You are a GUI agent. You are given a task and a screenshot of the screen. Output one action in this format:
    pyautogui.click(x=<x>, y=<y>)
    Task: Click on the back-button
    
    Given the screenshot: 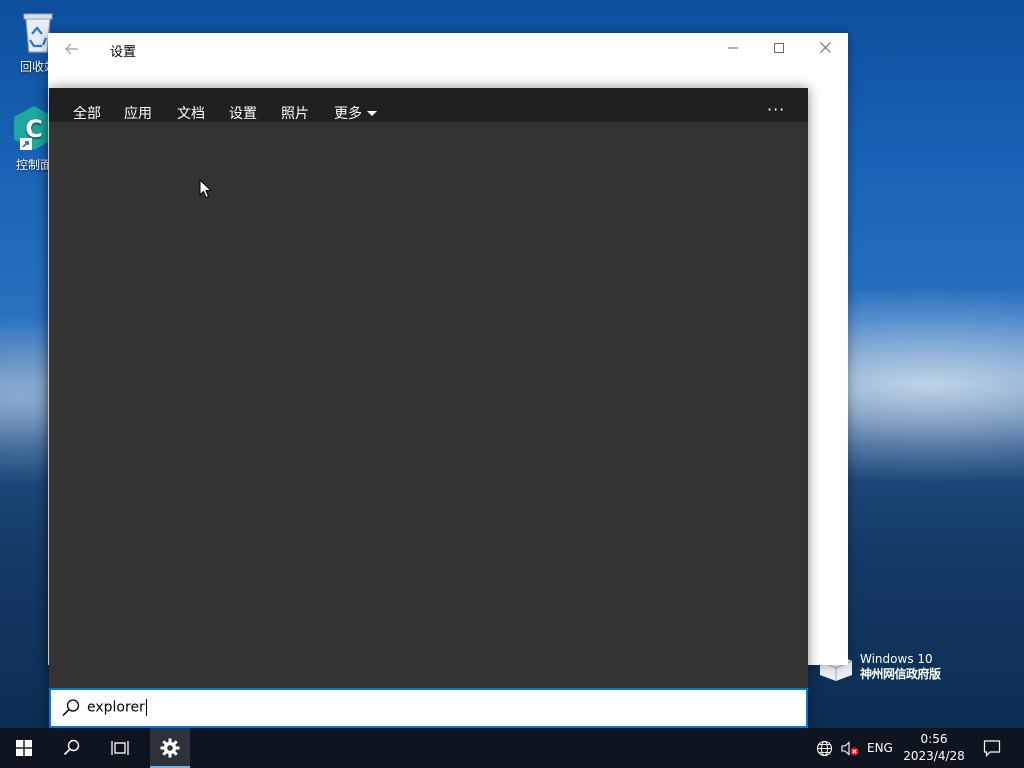 What is the action you would take?
    pyautogui.click(x=72, y=49)
    